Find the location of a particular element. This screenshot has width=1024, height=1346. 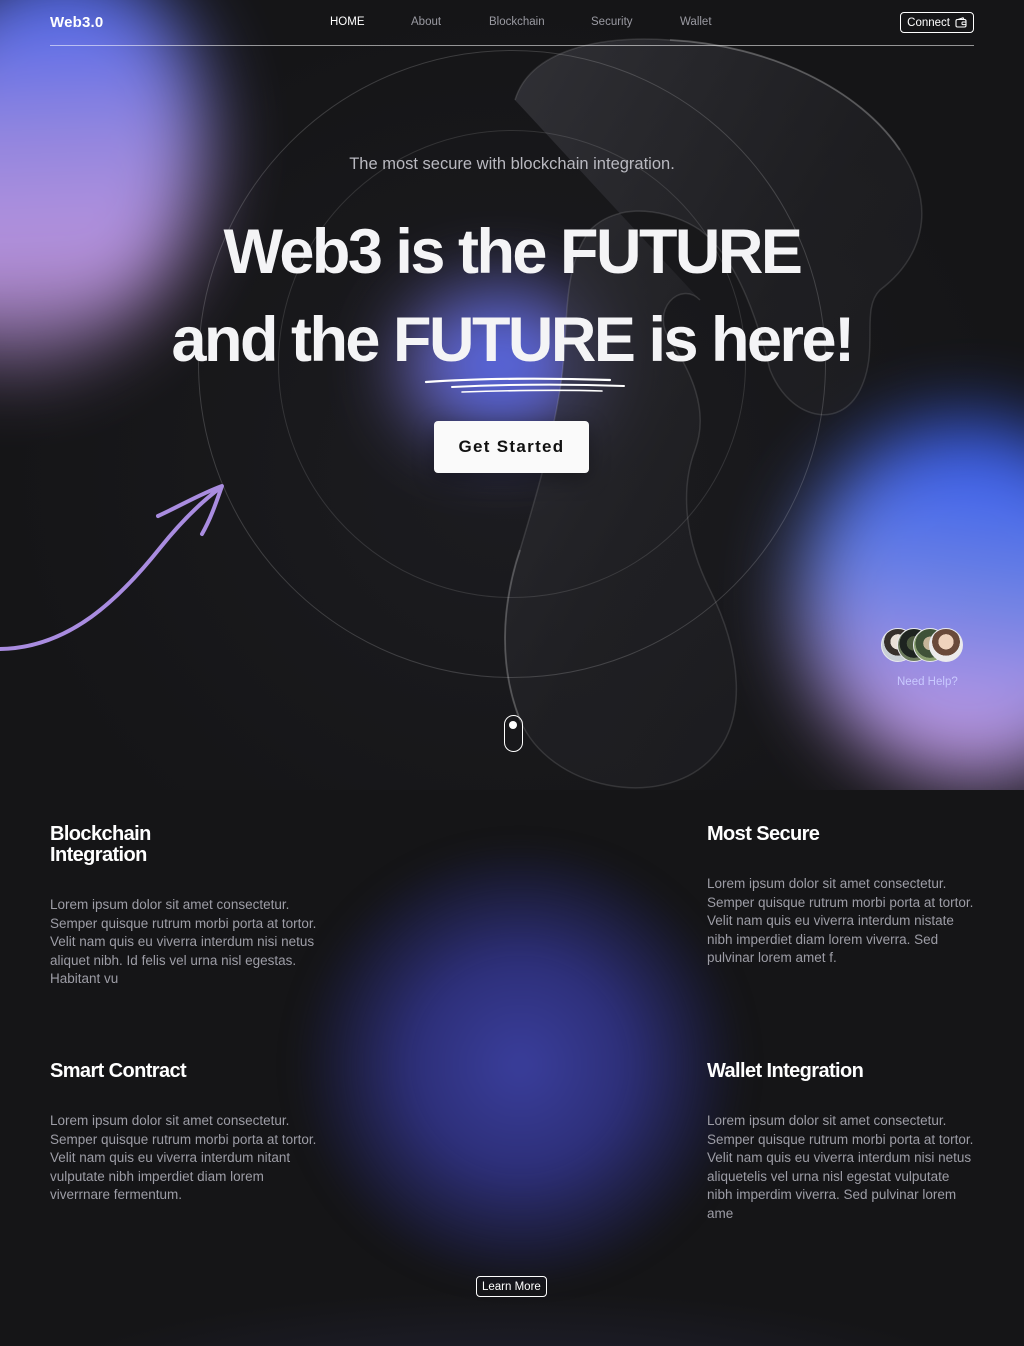

connect-button: Connect is located at coordinates (937, 22).